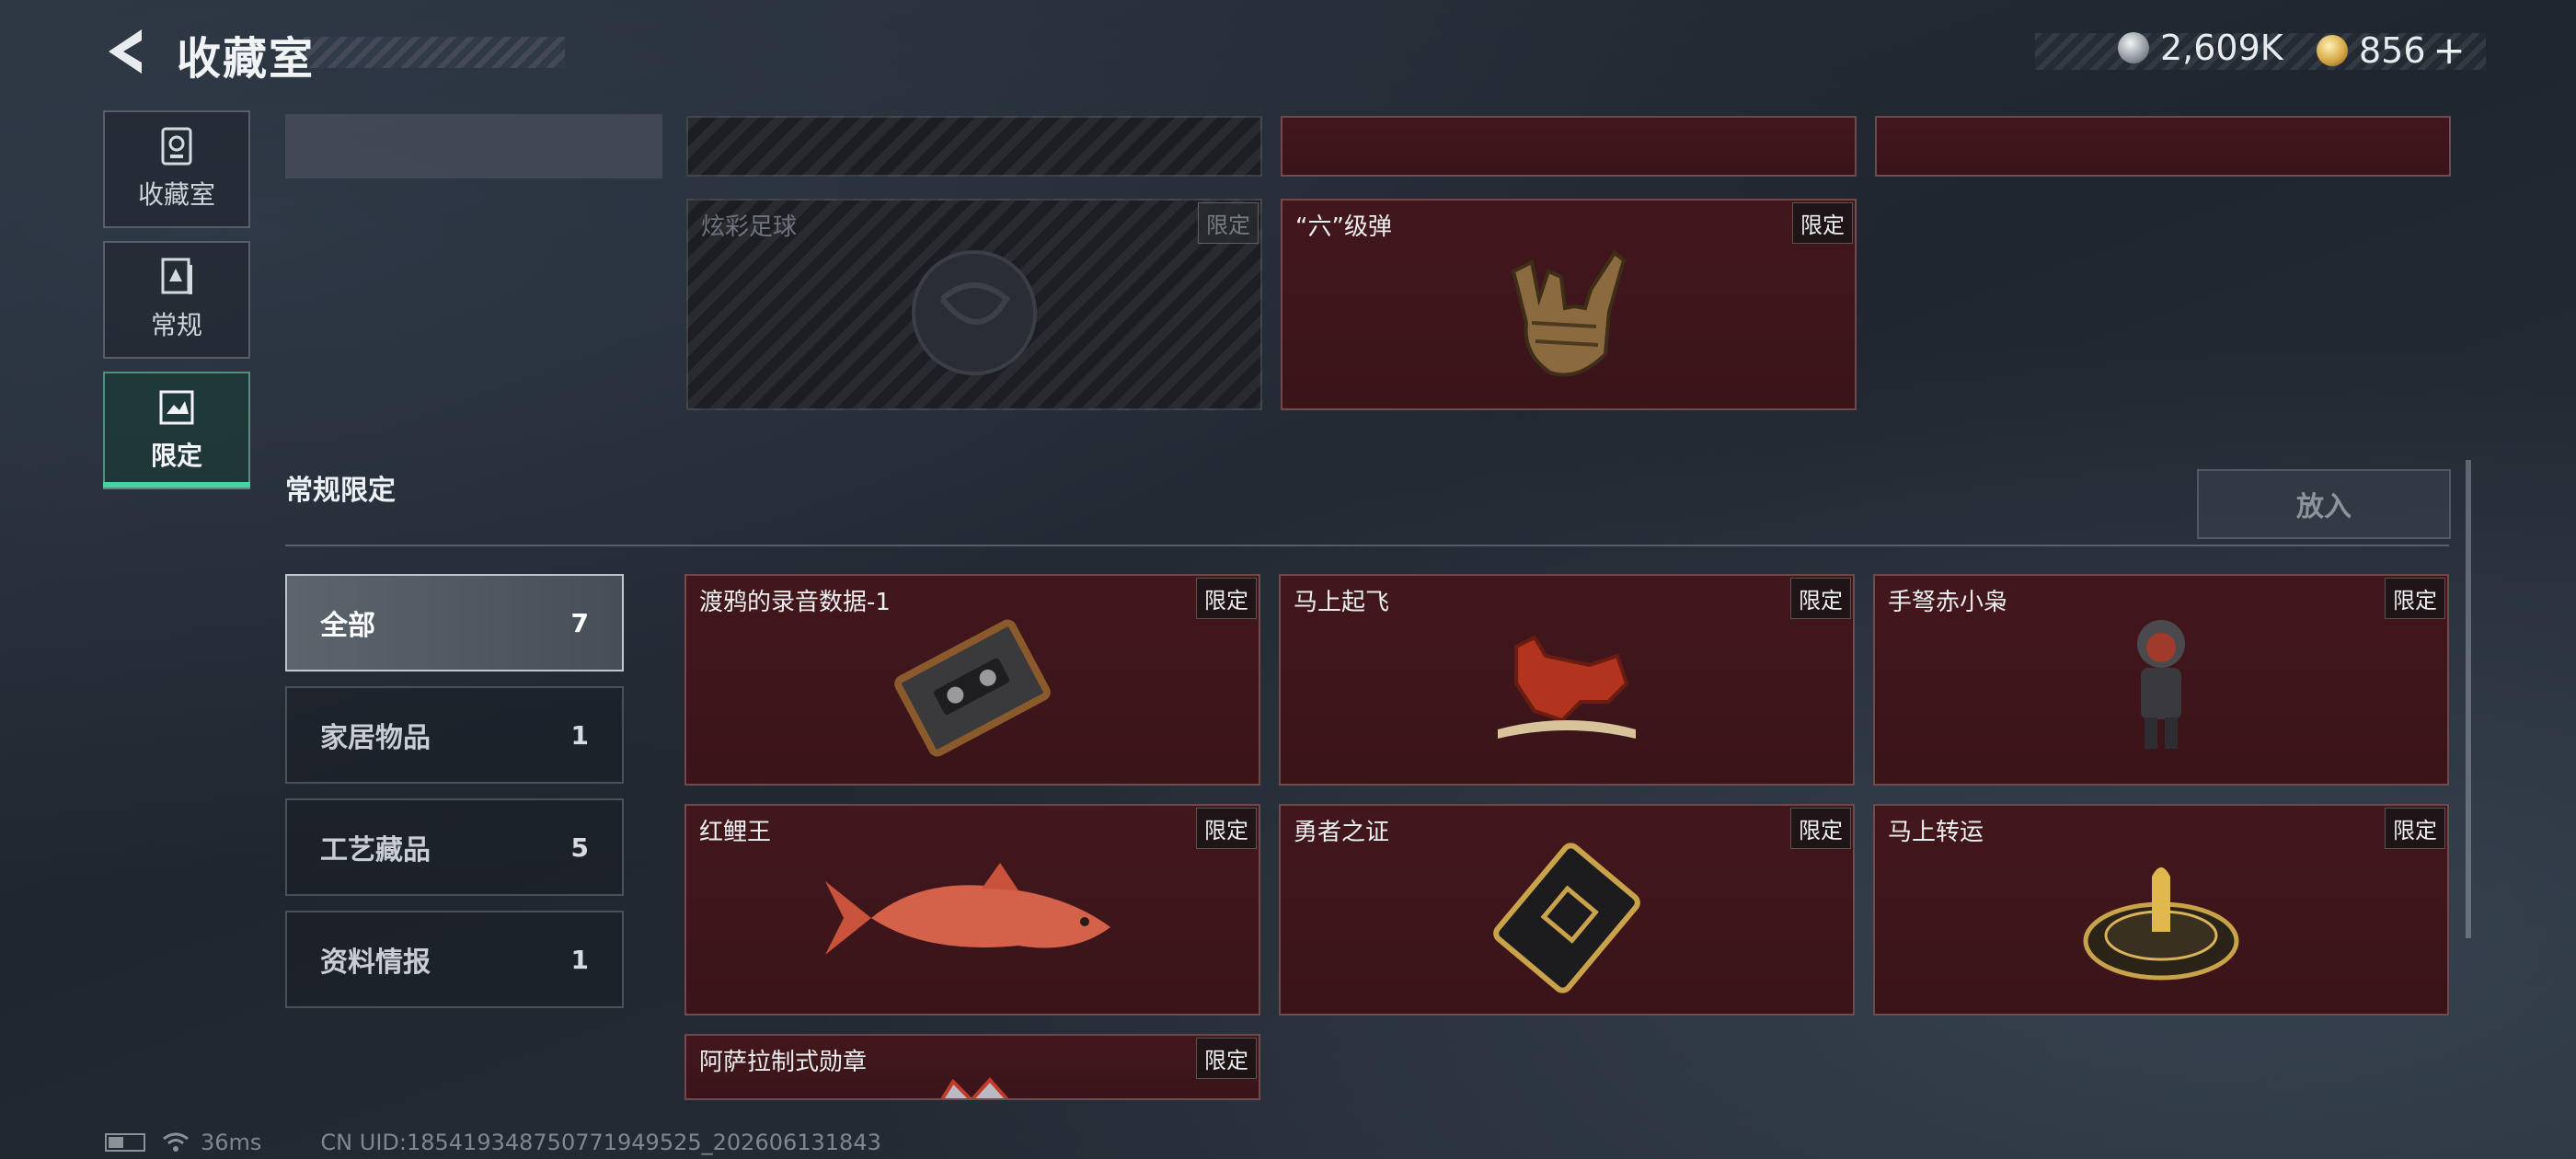 The width and height of the screenshot is (2576, 1159). What do you see at coordinates (176, 194) in the screenshot?
I see `nav-item-label: 收藏室` at bounding box center [176, 194].